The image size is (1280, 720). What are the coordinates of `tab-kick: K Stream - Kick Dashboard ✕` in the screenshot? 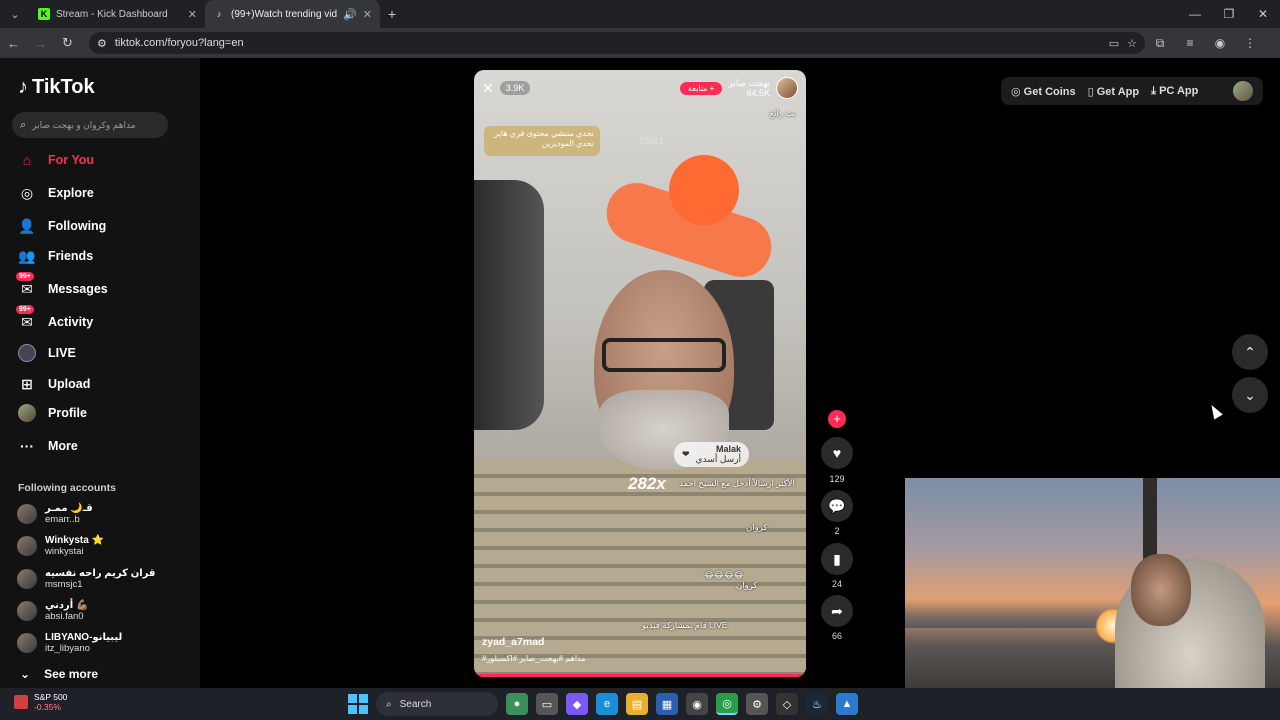 It's located at (117, 14).